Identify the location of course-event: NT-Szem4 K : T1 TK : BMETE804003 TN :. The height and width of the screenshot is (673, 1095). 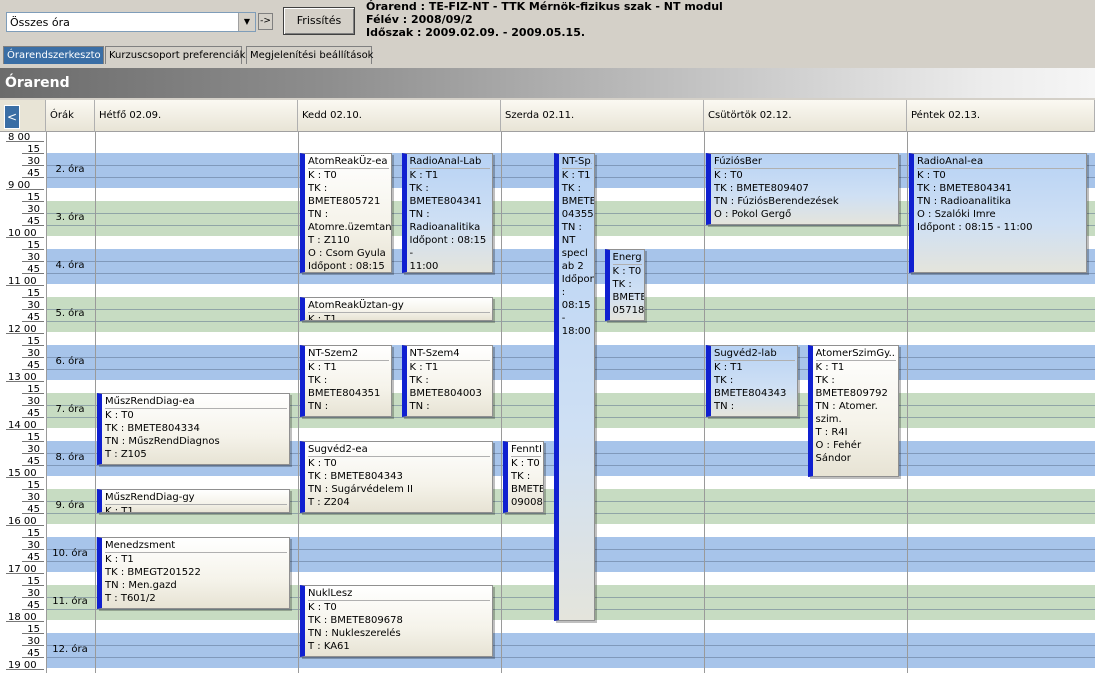
(447, 381).